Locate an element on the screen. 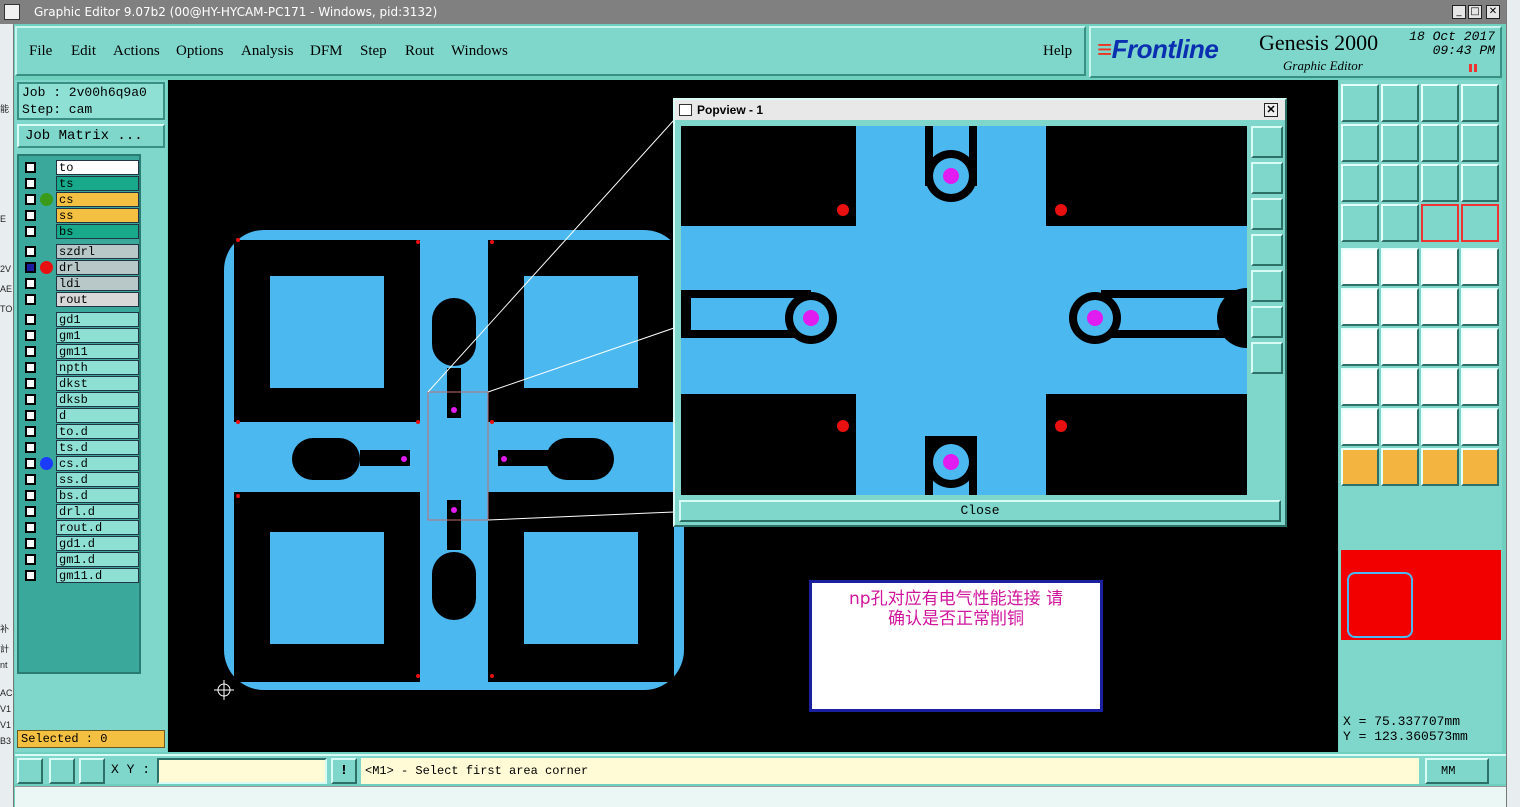  units-select: MM is located at coordinates (1457, 771).